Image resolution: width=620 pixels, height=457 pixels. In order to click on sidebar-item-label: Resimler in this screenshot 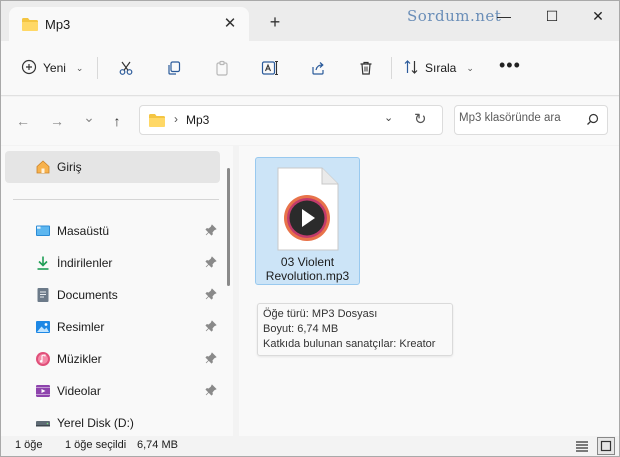, I will do `click(81, 327)`.